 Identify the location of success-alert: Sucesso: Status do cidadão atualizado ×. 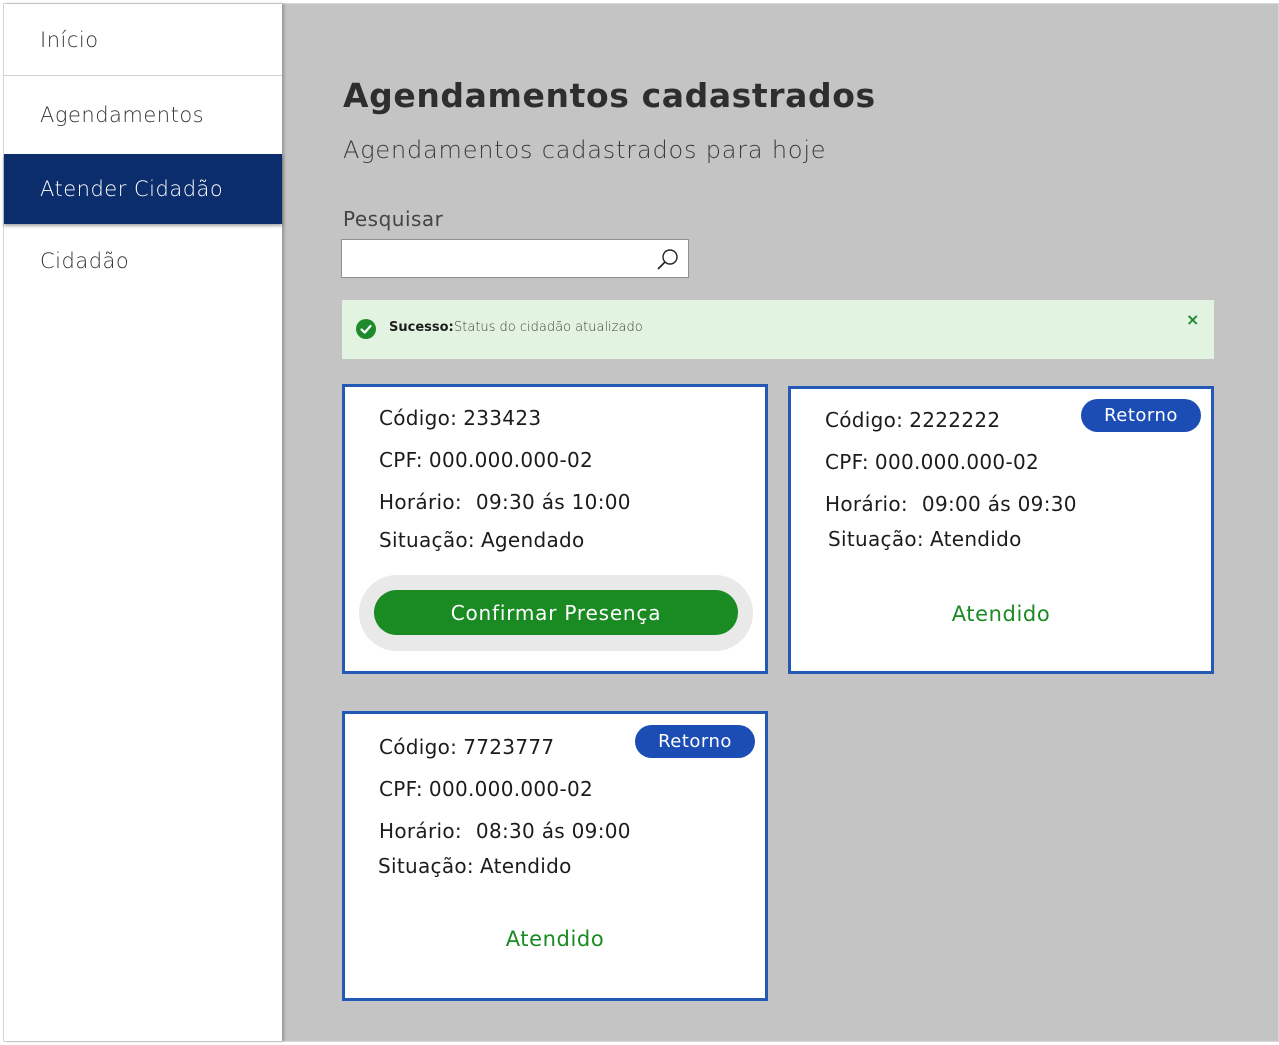
(778, 329).